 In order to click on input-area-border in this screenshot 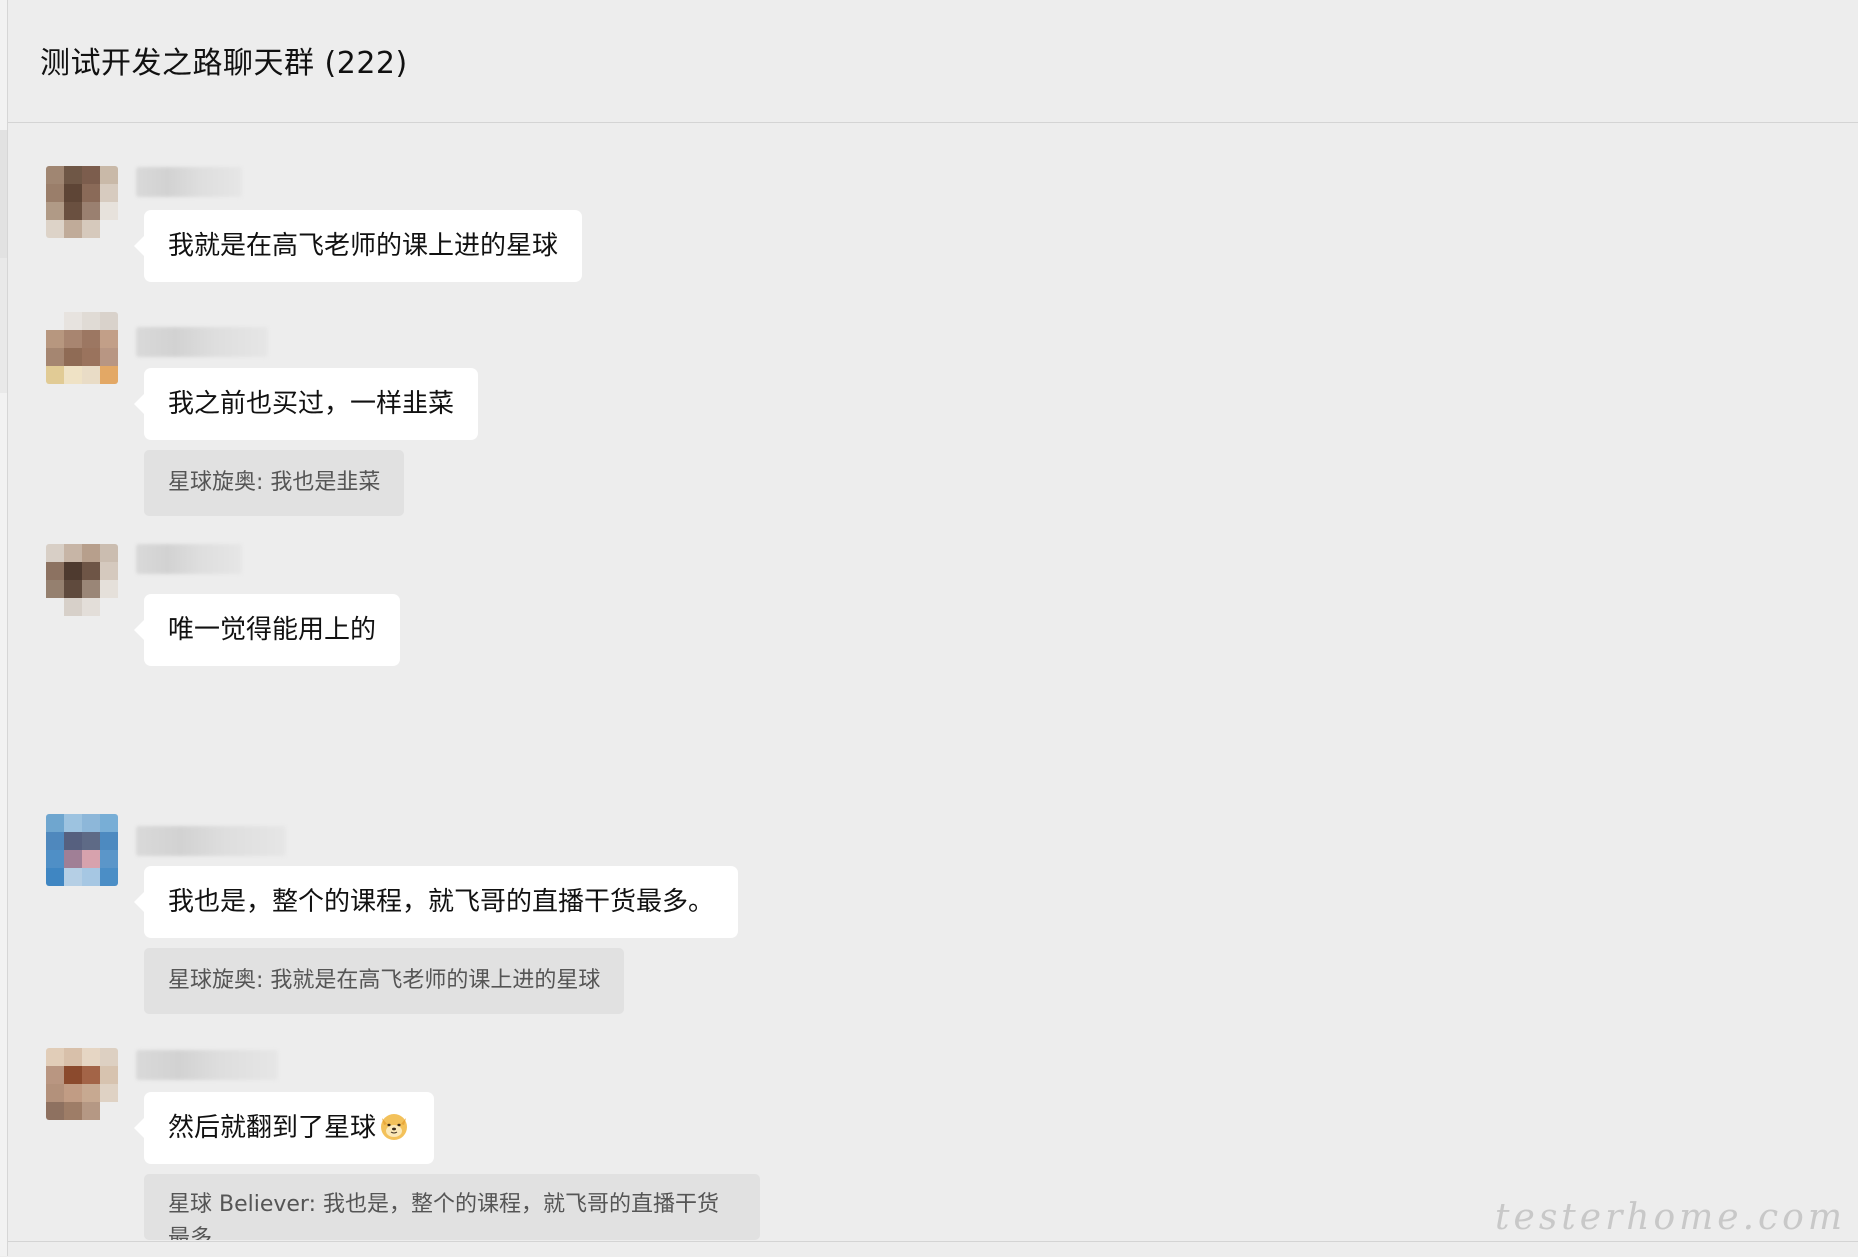, I will do `click(933, 1249)`.